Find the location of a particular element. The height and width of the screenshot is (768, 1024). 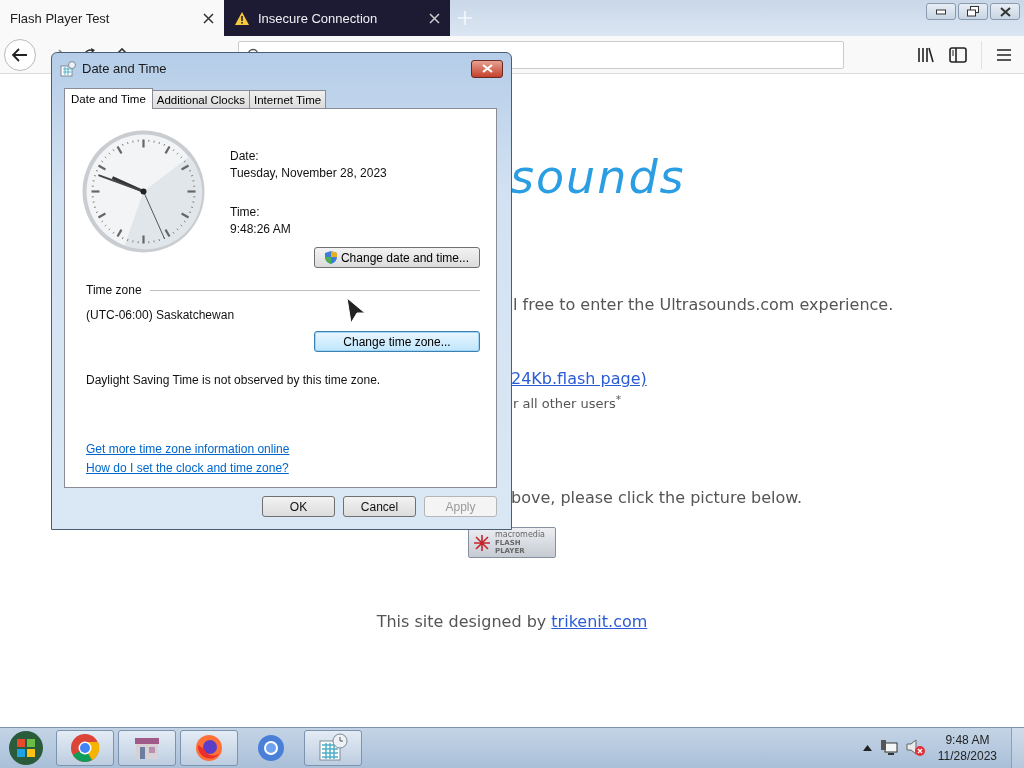

time-label: Time: is located at coordinates (245, 212).